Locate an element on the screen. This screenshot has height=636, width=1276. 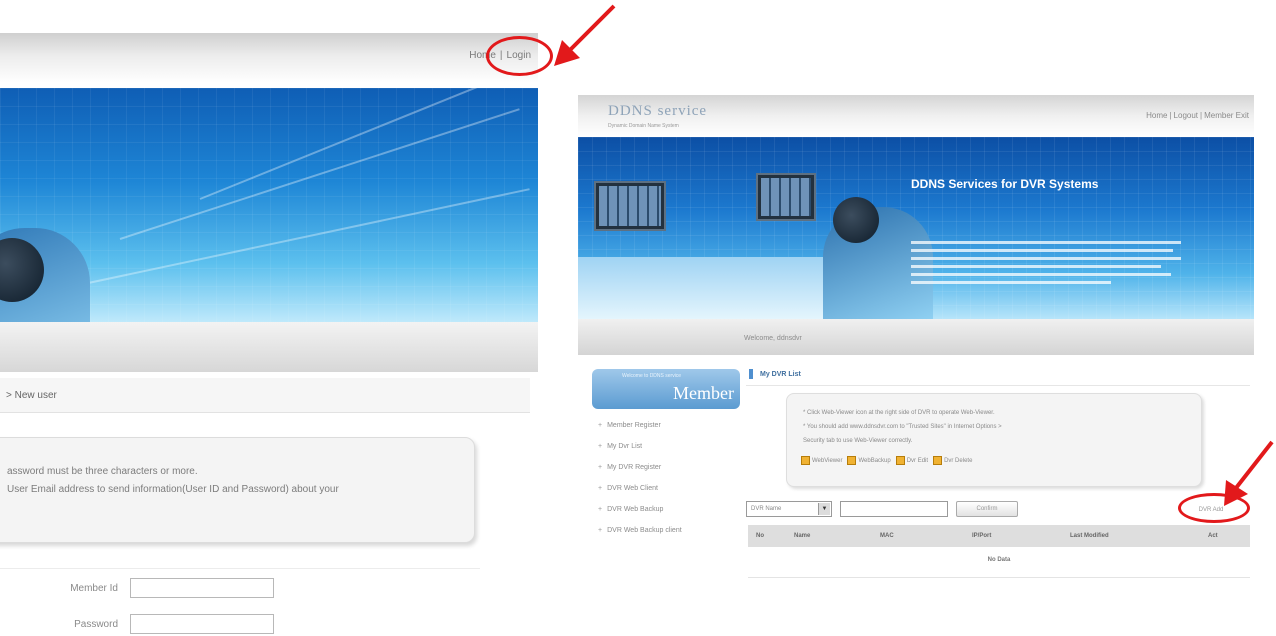
column-header-name: Name is located at coordinates (802, 536).